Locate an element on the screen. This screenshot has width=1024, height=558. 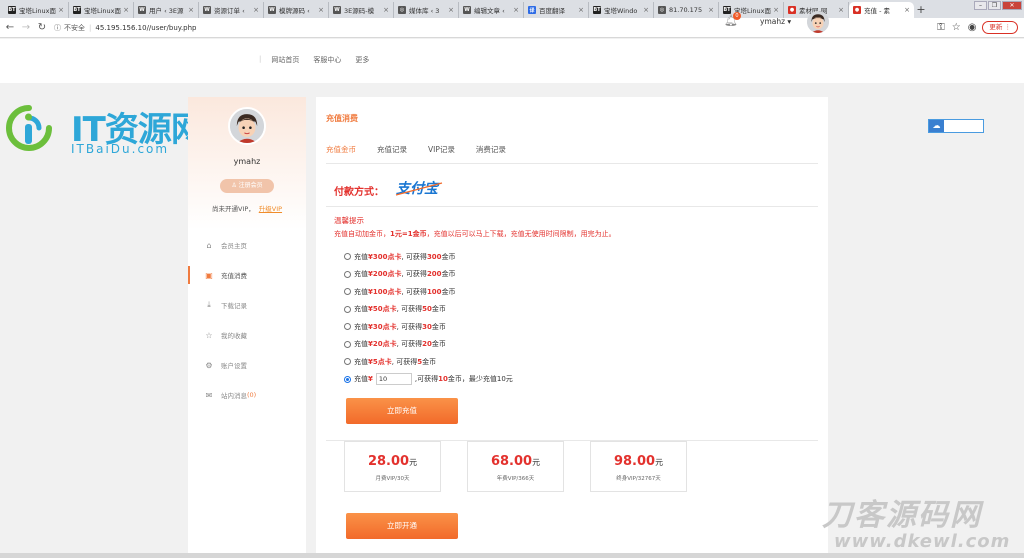
recharge-option: 充值 ¥50点卡, 可获得 50 金币 is located at coordinates (428, 310).